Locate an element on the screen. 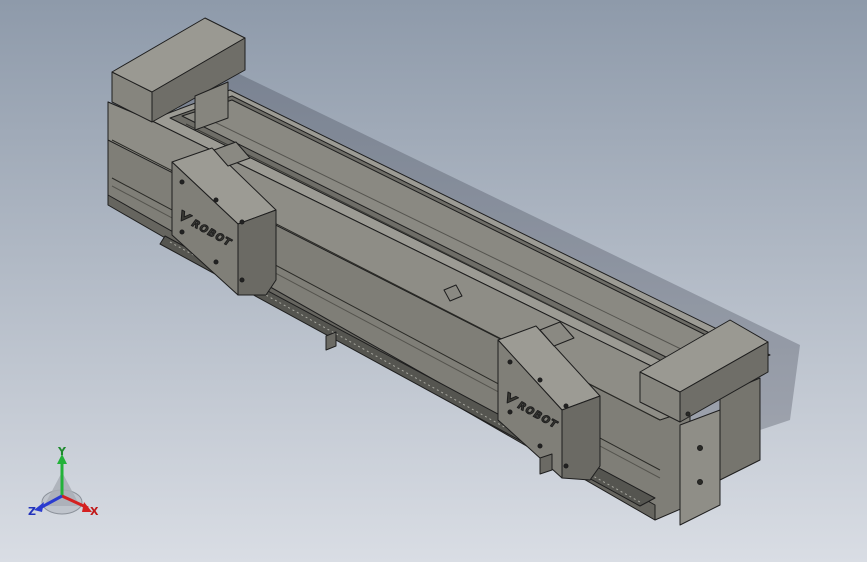  axis-triad: Y X Z is located at coordinates (62, 486).